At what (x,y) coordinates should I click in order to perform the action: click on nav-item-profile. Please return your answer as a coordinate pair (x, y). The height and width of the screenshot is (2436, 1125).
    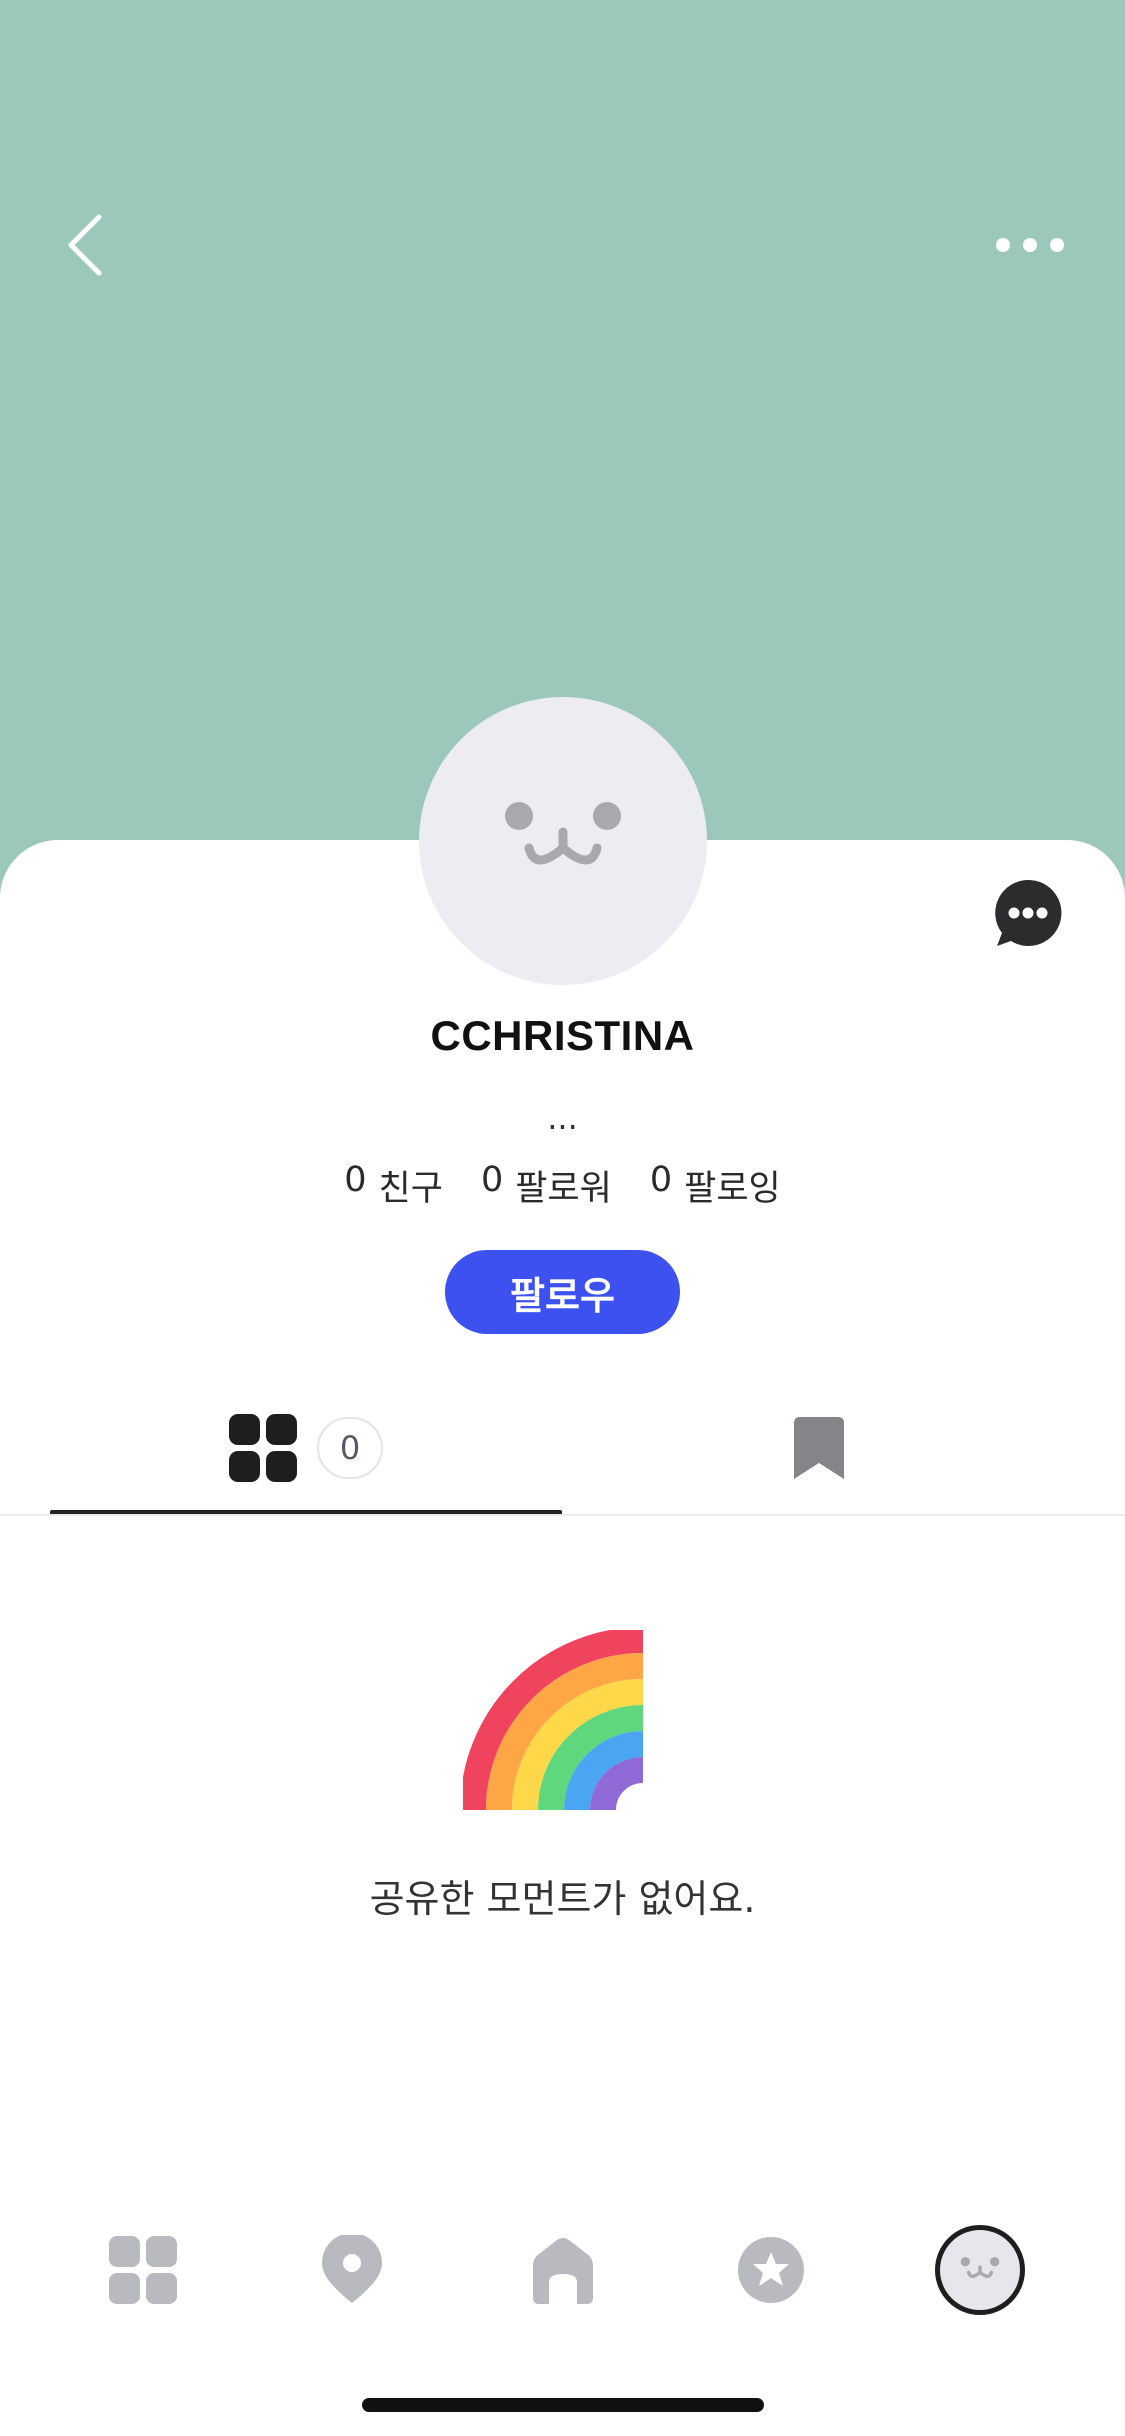
    Looking at the image, I should click on (980, 2270).